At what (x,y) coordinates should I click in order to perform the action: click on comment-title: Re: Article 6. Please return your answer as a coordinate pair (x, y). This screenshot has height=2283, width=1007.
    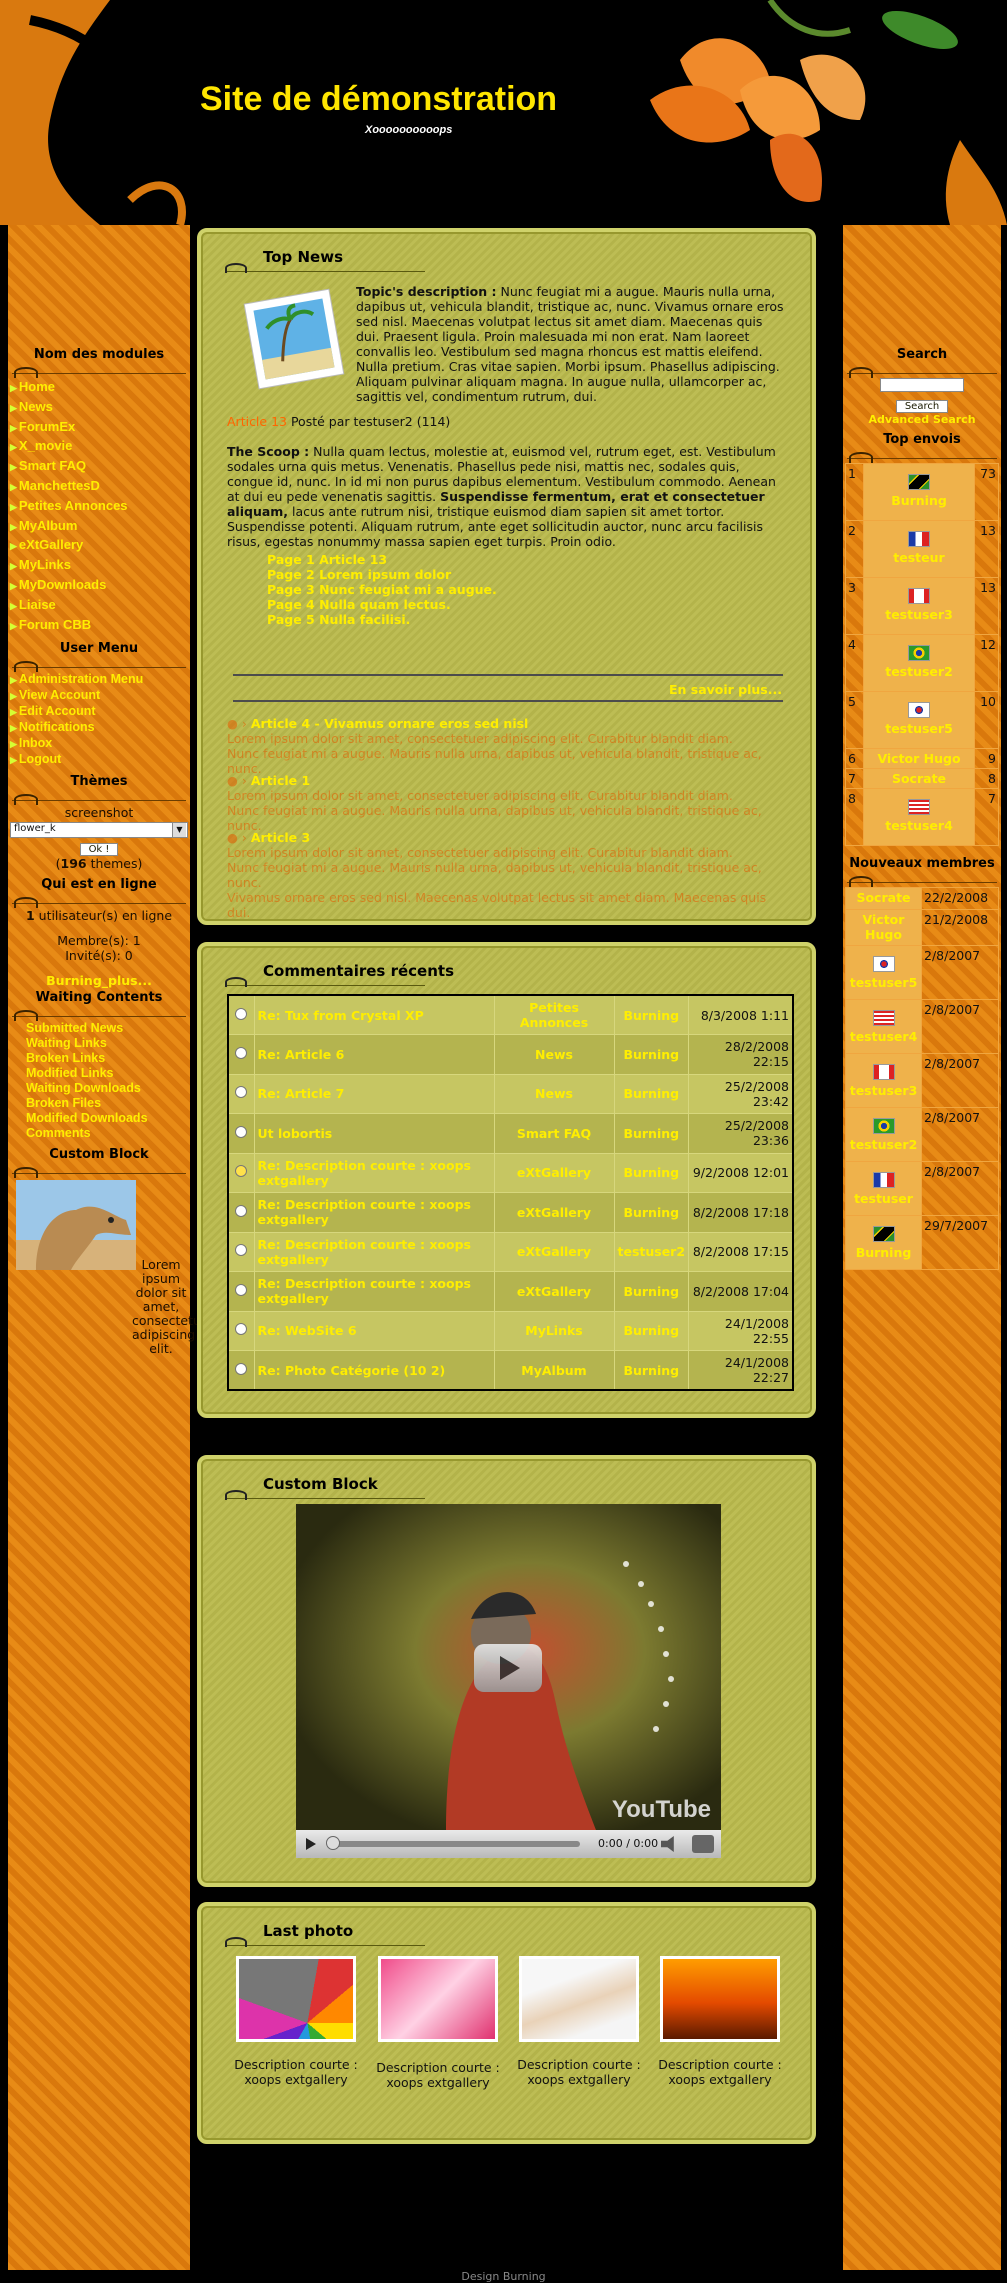
    Looking at the image, I should click on (374, 1054).